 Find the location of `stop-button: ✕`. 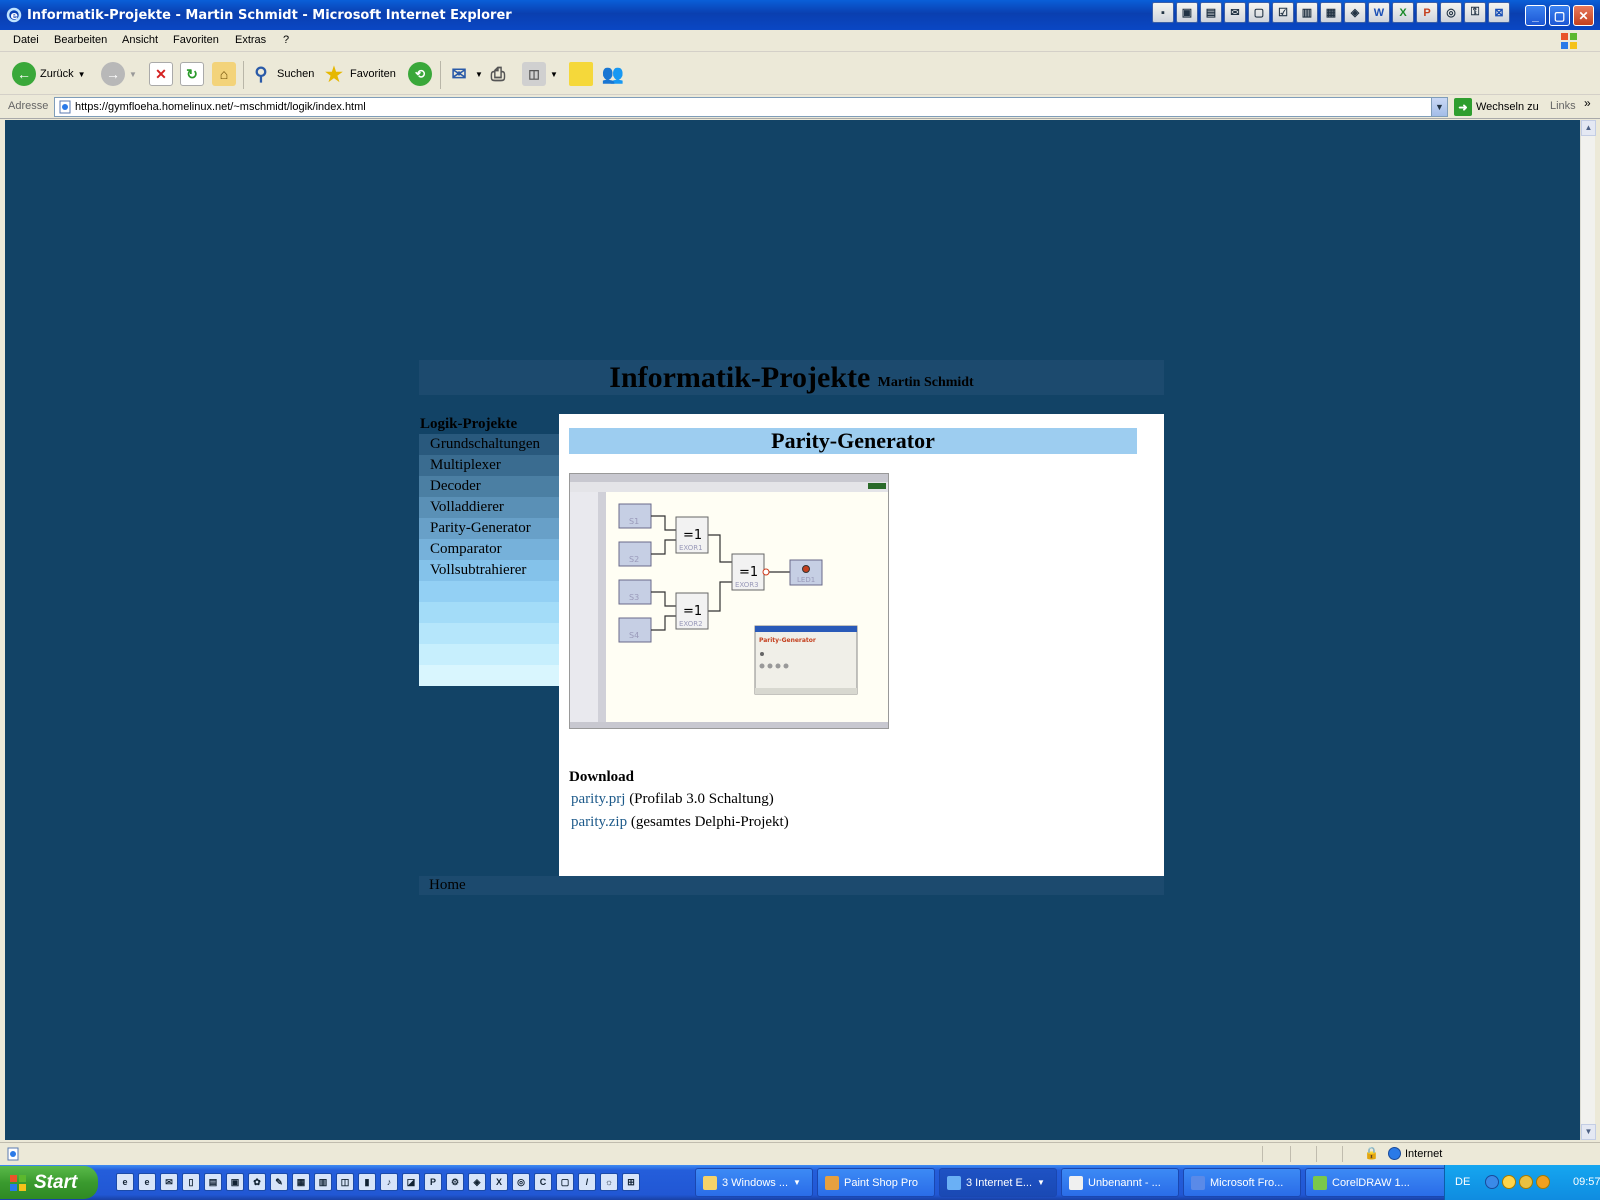

stop-button: ✕ is located at coordinates (161, 74).